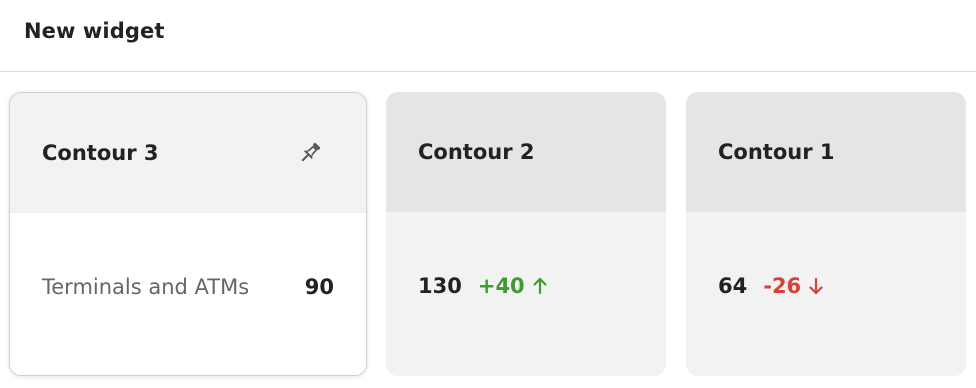  What do you see at coordinates (782, 286) in the screenshot?
I see `metric-delta: -26` at bounding box center [782, 286].